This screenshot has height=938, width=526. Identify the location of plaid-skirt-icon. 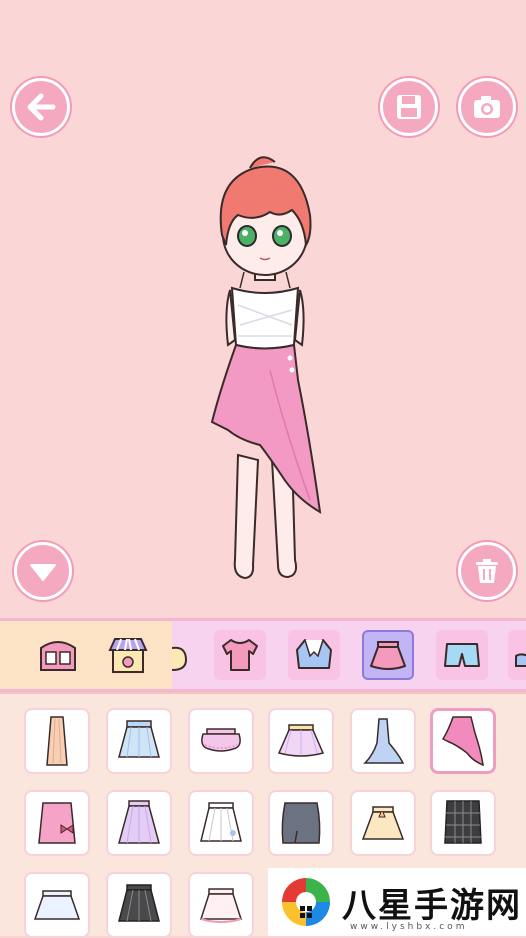
(463, 822).